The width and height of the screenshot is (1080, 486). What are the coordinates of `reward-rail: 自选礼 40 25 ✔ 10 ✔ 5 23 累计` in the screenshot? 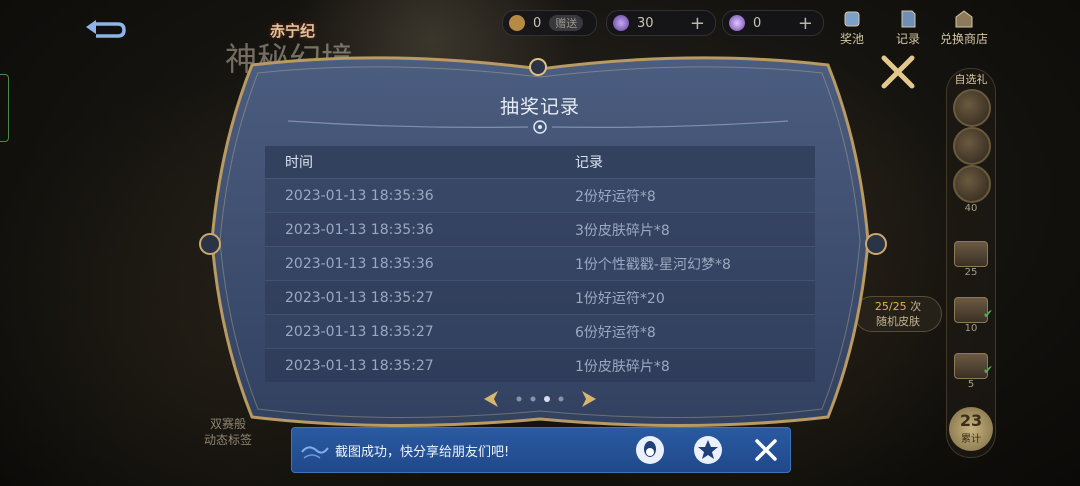 It's located at (971, 263).